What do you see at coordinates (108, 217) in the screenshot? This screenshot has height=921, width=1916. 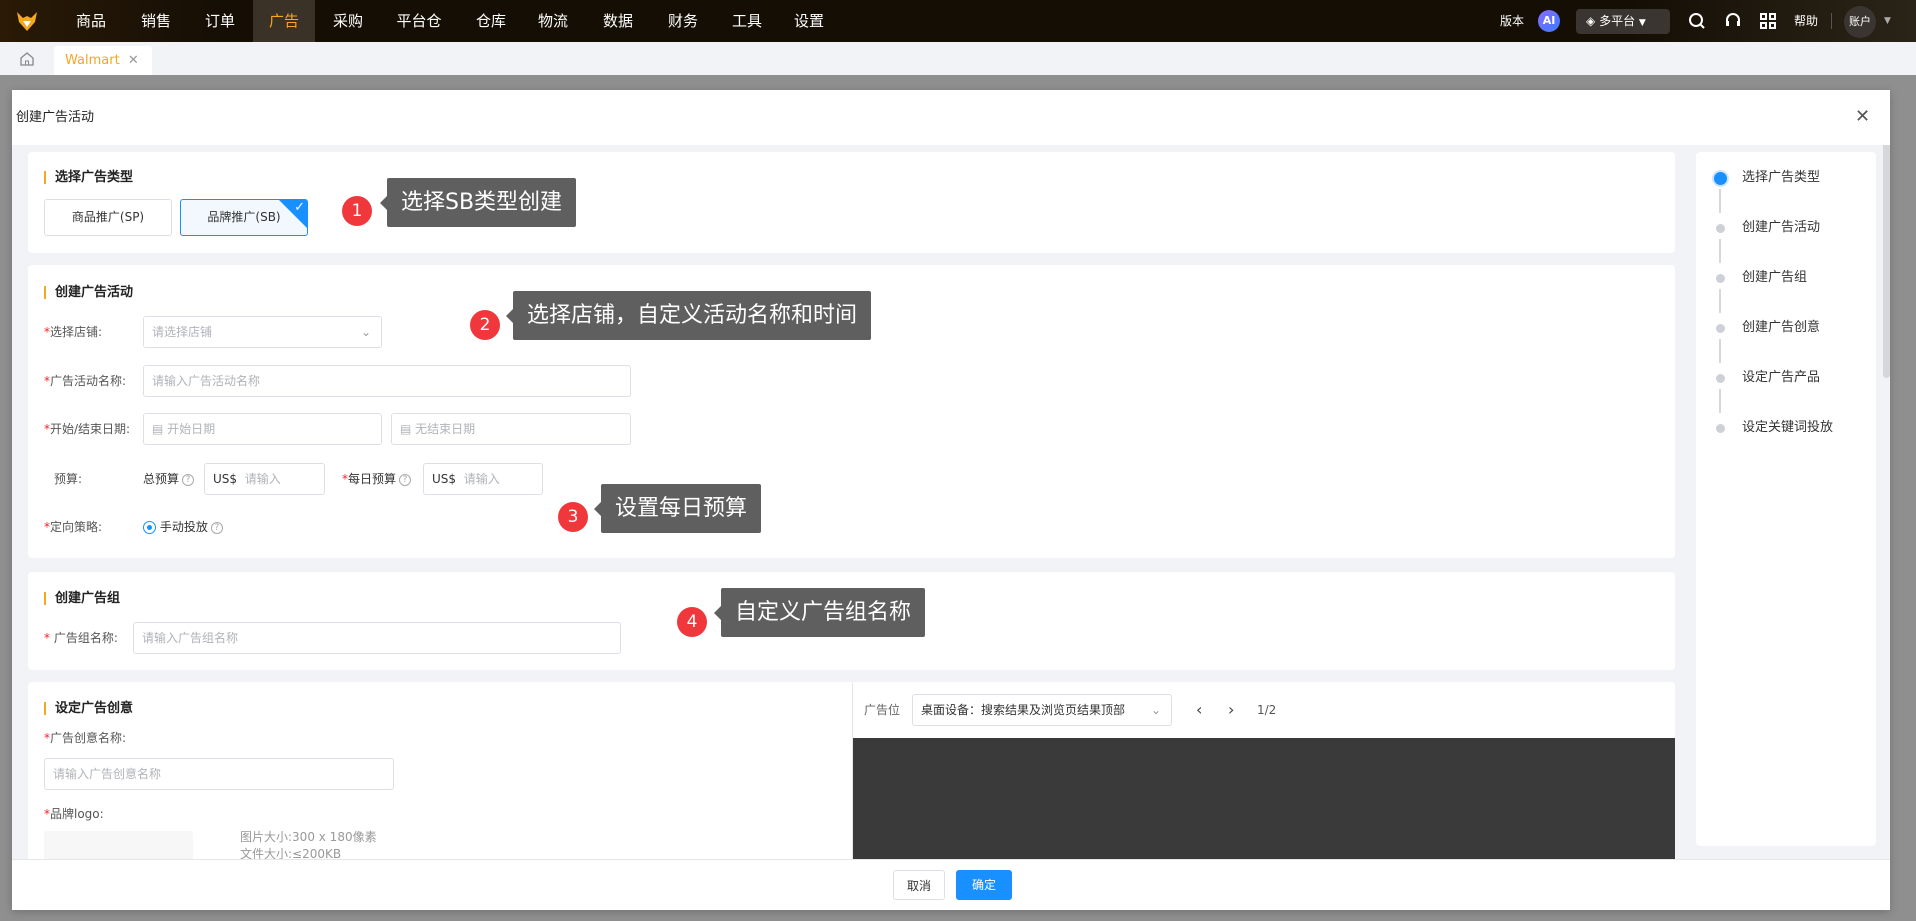 I see `ad-type-sp-option: 商品推广(SP)` at bounding box center [108, 217].